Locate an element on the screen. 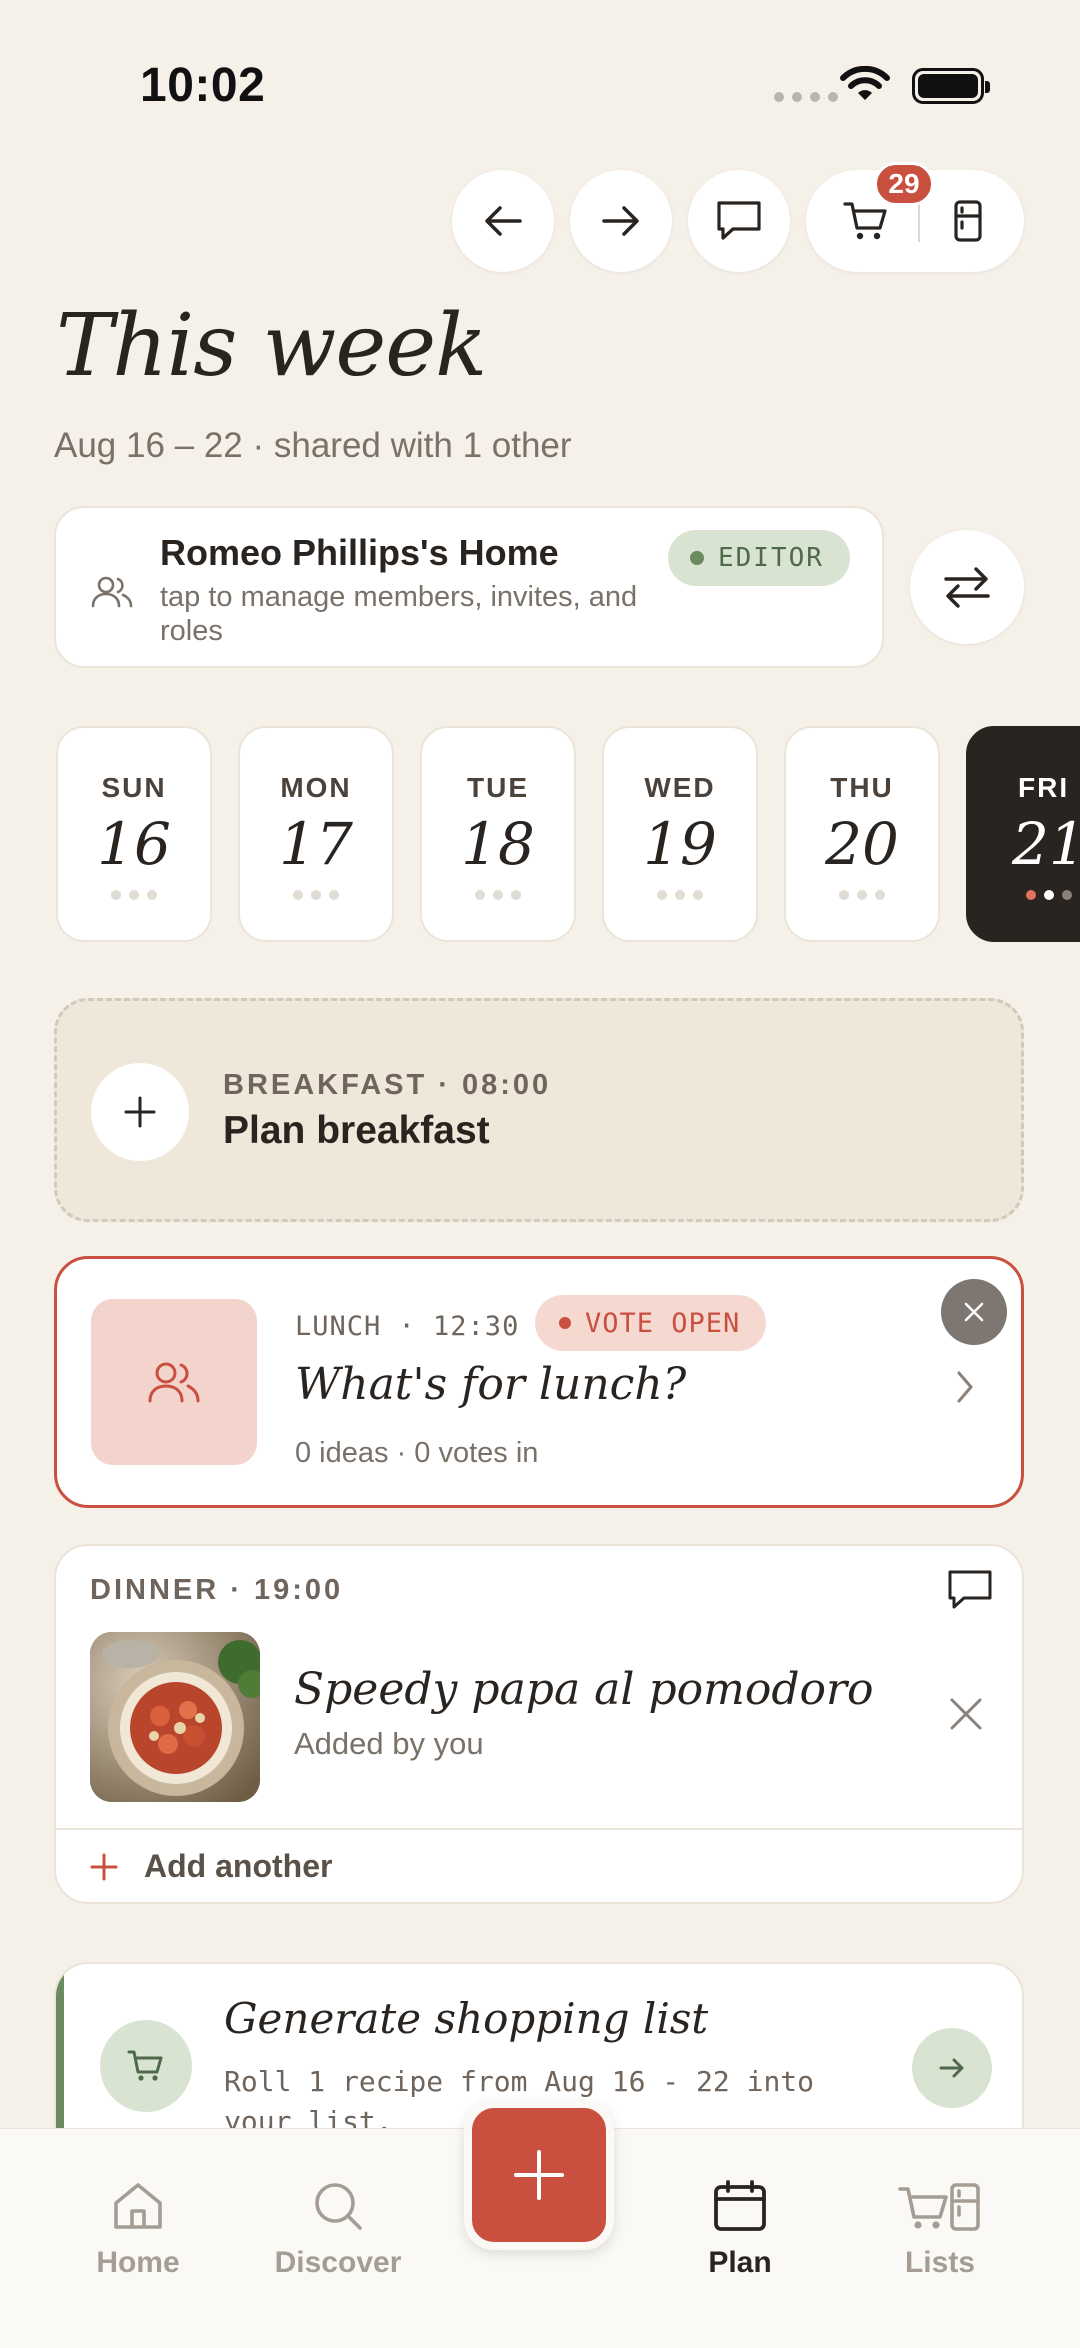  cart-fridge-icon is located at coordinates (939, 2207).